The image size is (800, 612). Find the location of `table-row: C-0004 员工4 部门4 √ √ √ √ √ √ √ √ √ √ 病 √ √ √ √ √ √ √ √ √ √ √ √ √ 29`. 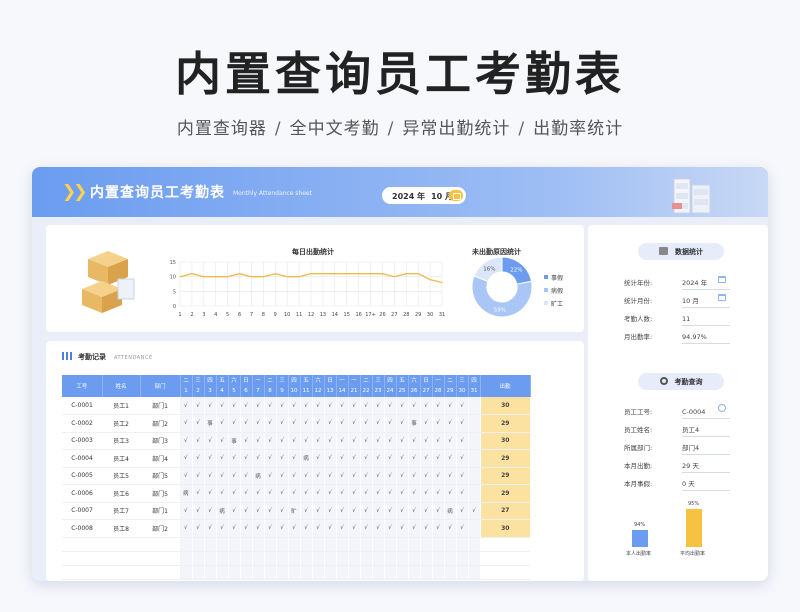

table-row: C-0004 员工4 部门4 √ √ √ √ √ √ √ √ √ √ 病 √ √ √ √ √ √ √ √ √ √ √ √ √ 29 is located at coordinates (296, 458).